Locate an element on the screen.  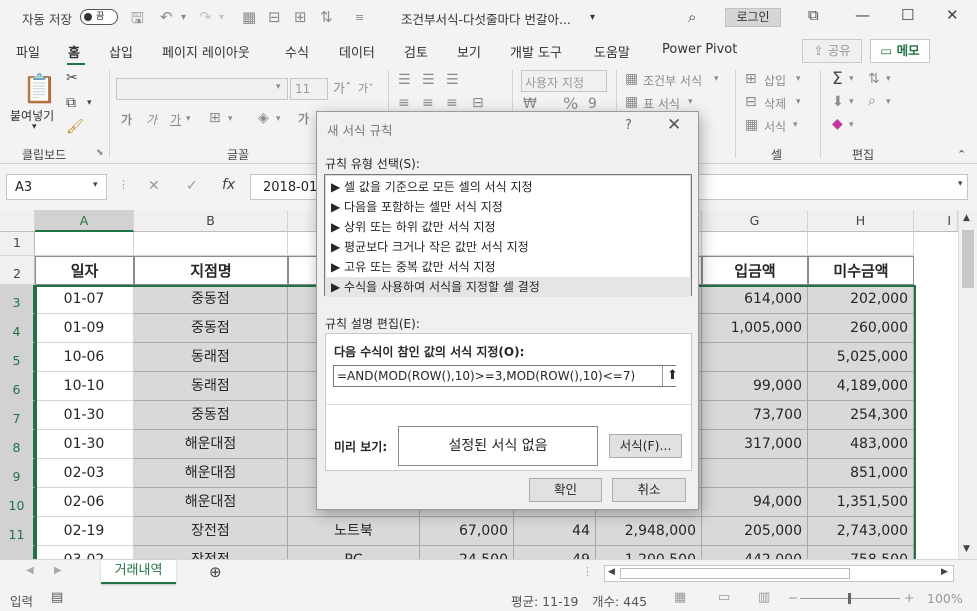
scroll-down-icon: ▼ is located at coordinates (966, 549).